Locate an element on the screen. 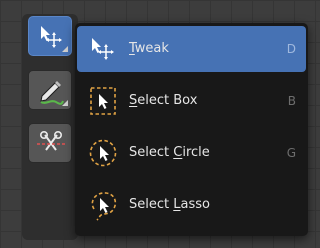 The image size is (320, 248). select-lasso-icon is located at coordinates (104, 206).